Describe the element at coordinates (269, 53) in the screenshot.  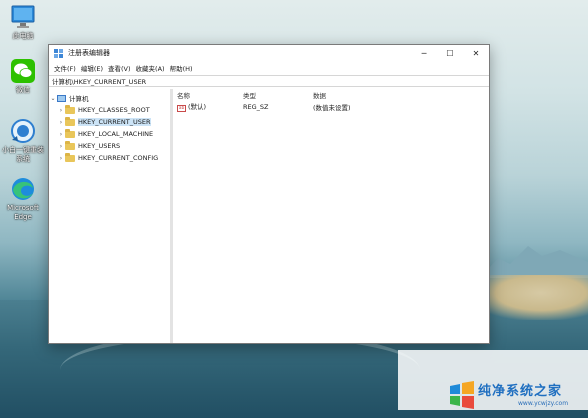
I see `title-bar: 注册表编辑器 ─ ☐ ✕` at that location.